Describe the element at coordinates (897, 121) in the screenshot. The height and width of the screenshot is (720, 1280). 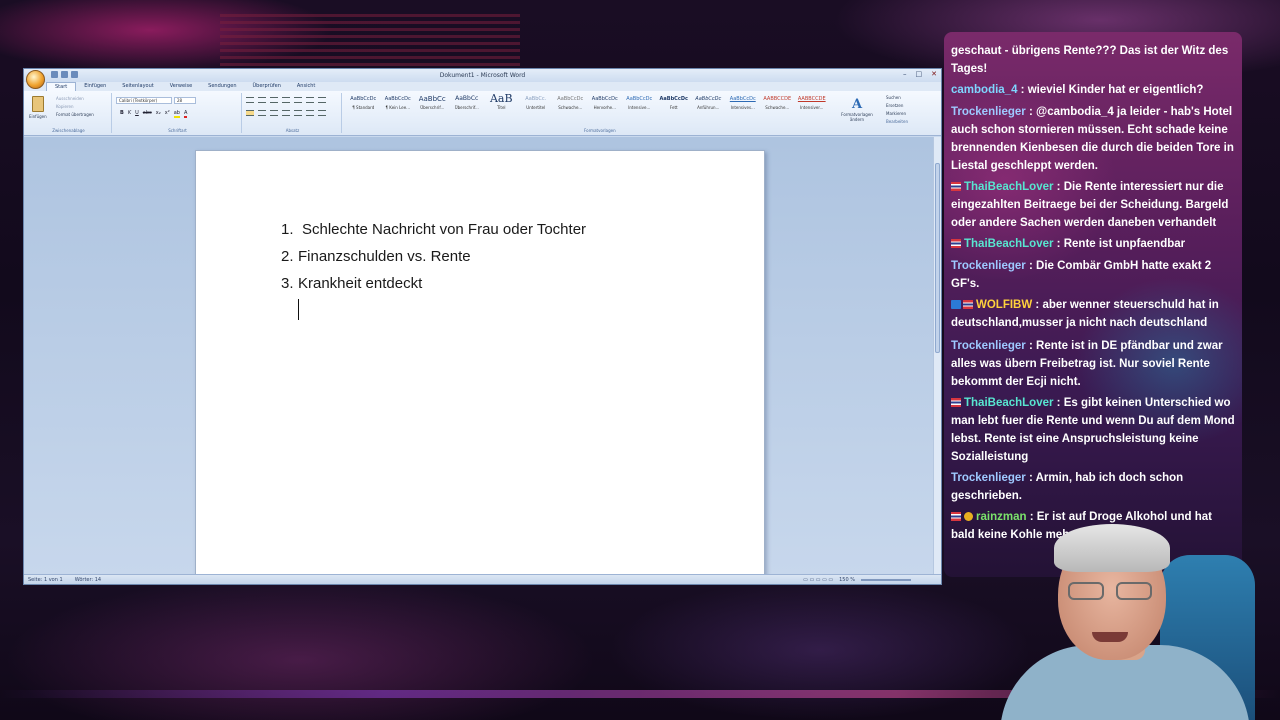
I see `editing-group-label: Bearbeiten` at that location.